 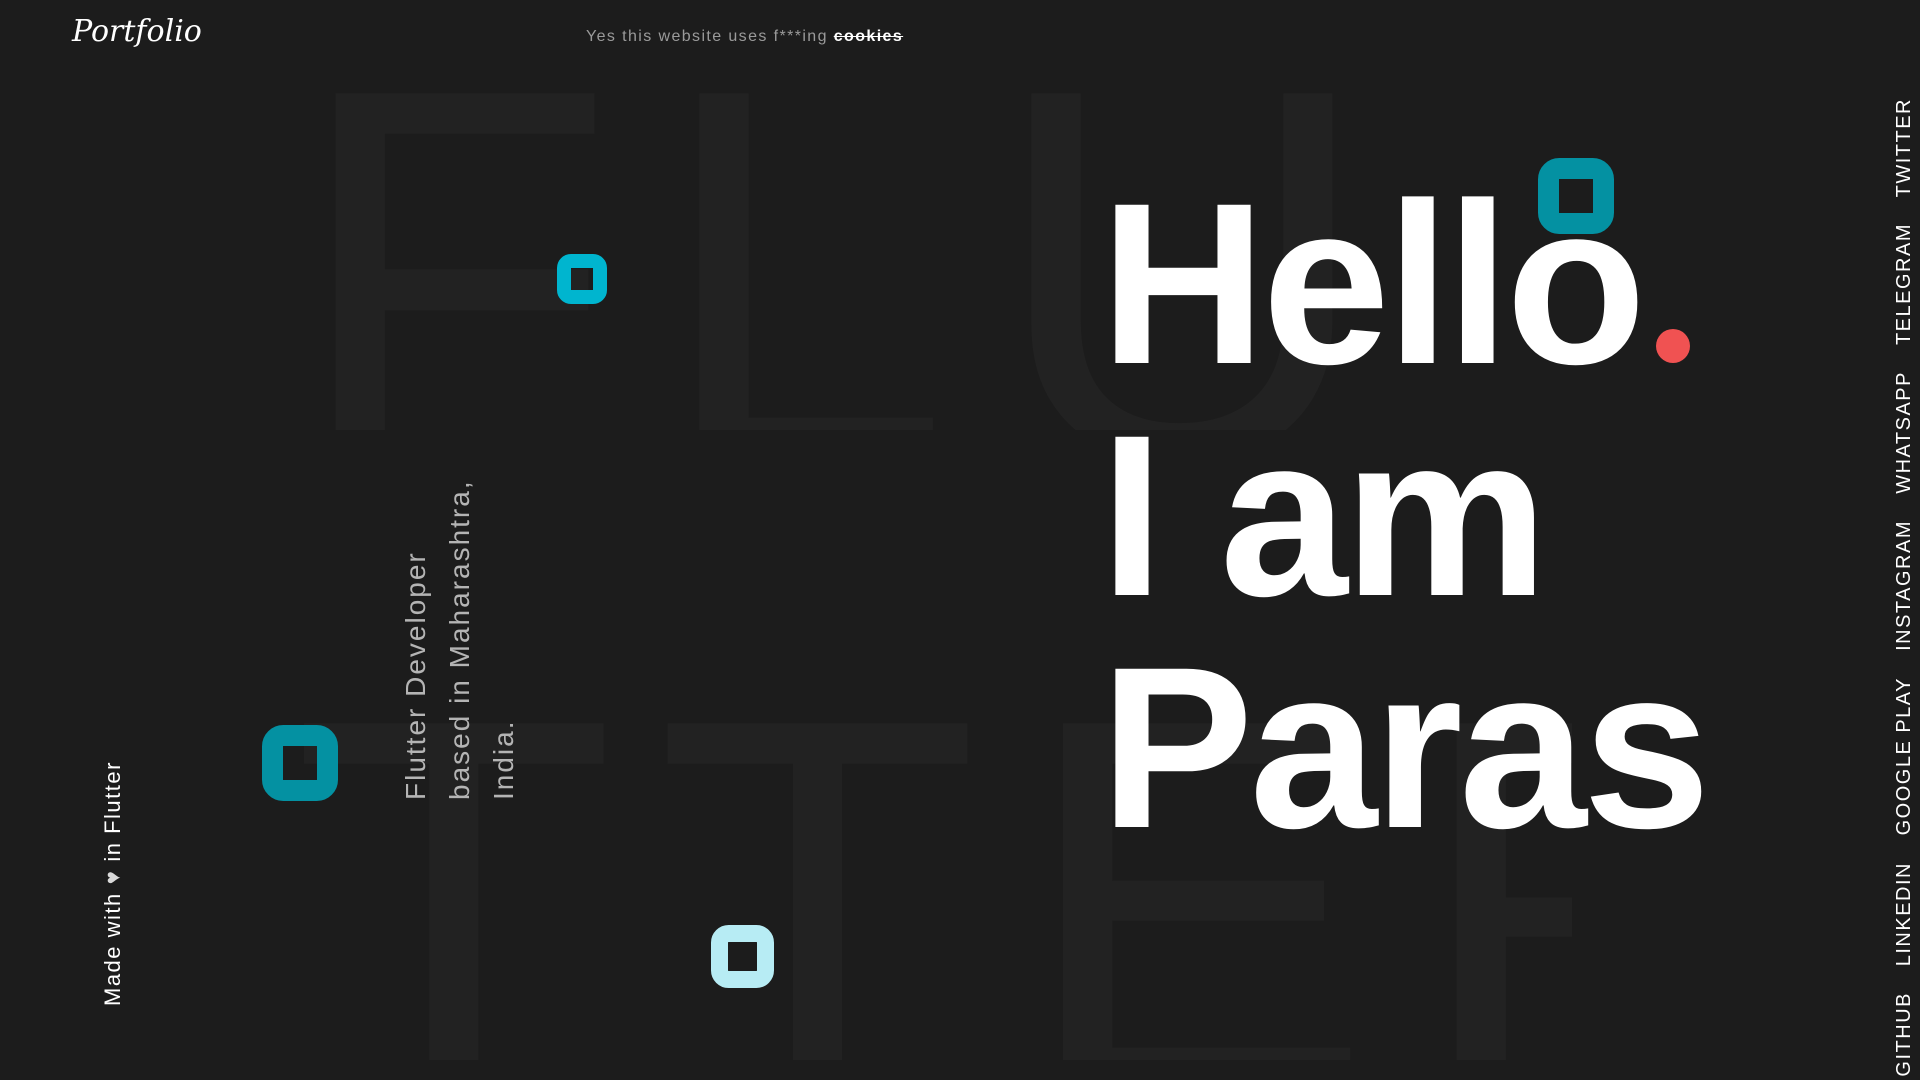 I want to click on decor-ring-teal-left, so click(x=300, y=763).